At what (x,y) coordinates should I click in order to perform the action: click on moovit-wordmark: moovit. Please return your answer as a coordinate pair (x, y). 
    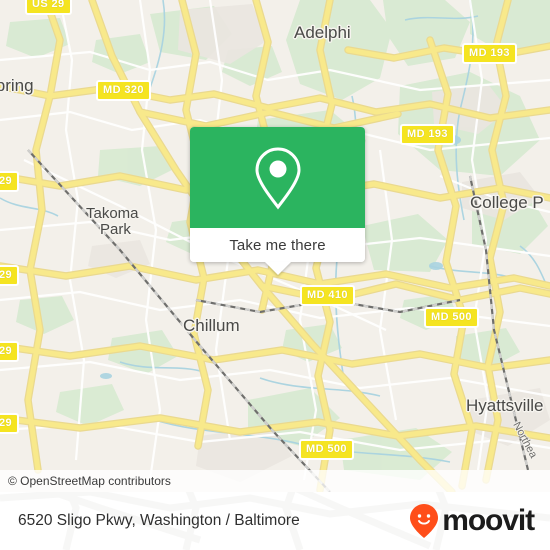
    Looking at the image, I should click on (488, 520).